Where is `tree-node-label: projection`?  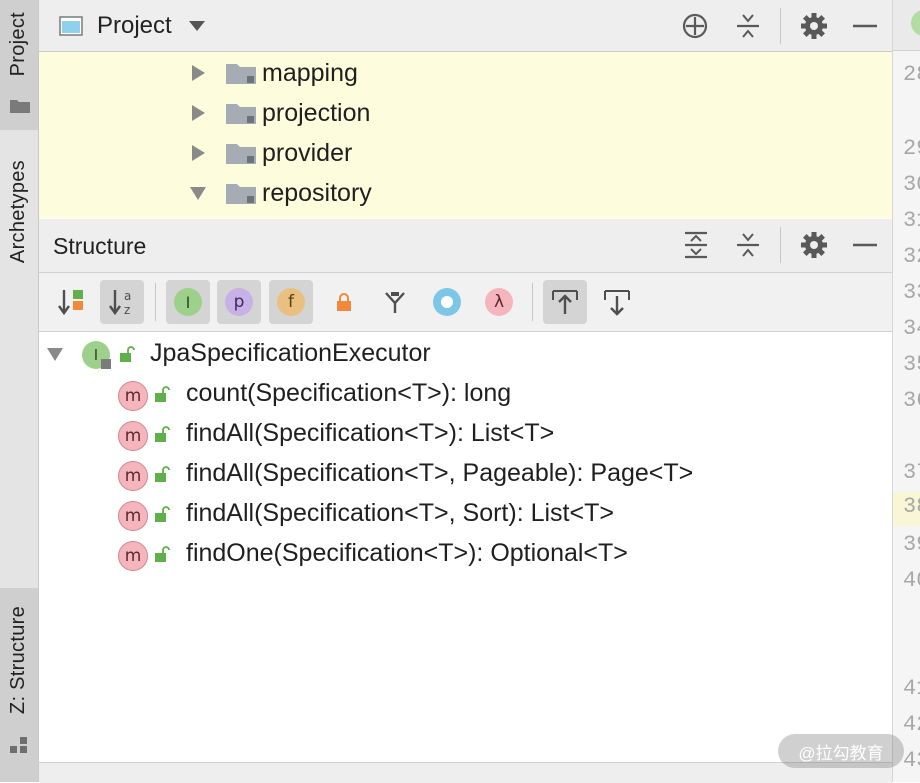
tree-node-label: projection is located at coordinates (316, 112).